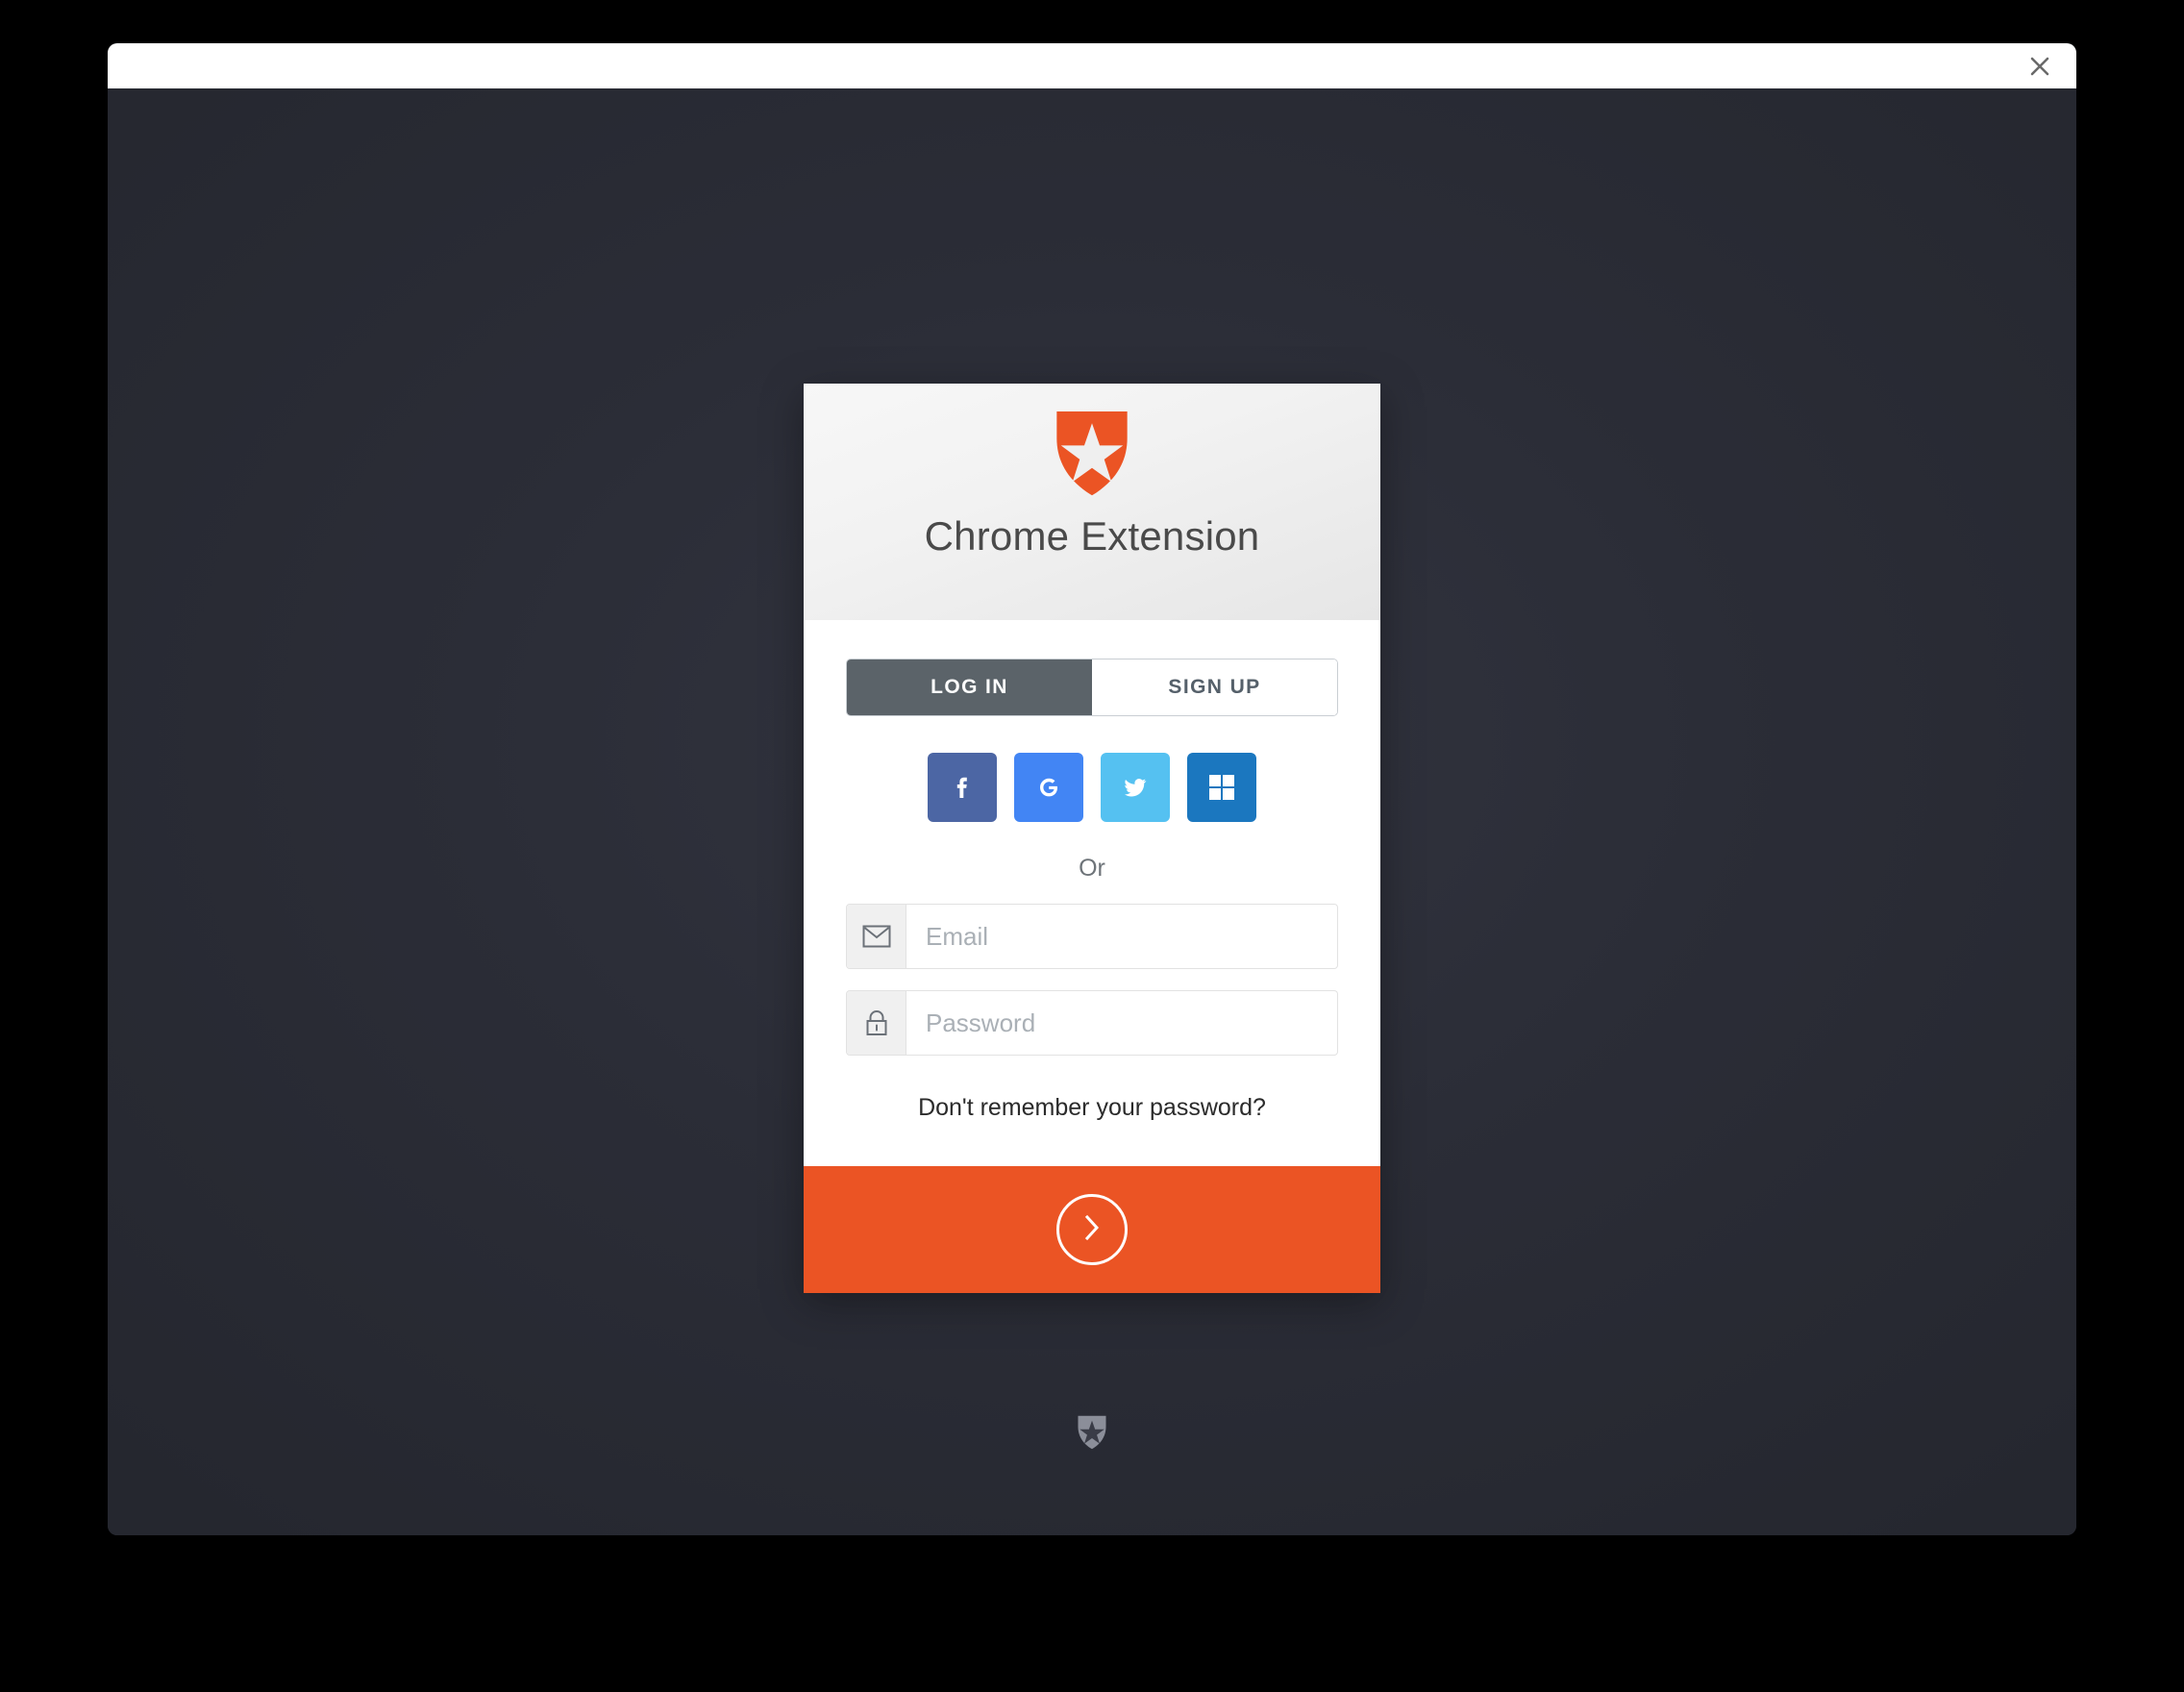 This screenshot has width=2184, height=1692. I want to click on submit-button, so click(1092, 1229).